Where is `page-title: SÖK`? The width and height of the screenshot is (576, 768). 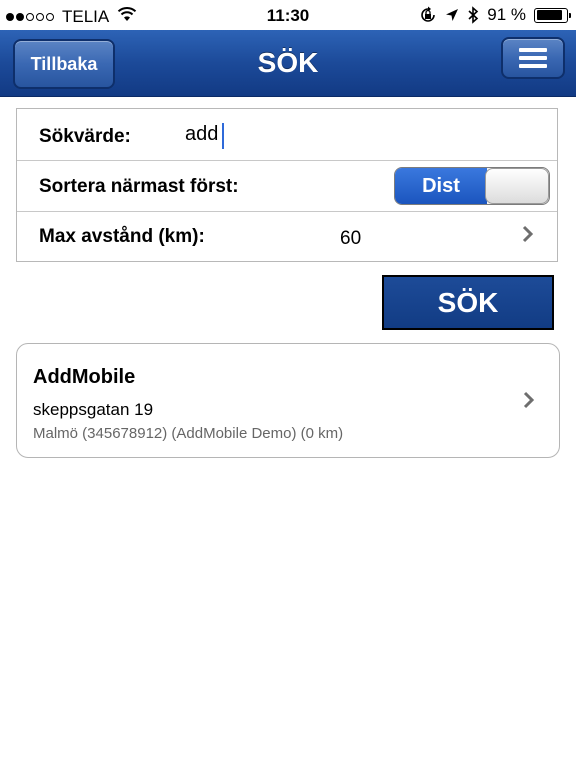 page-title: SÖK is located at coordinates (288, 62).